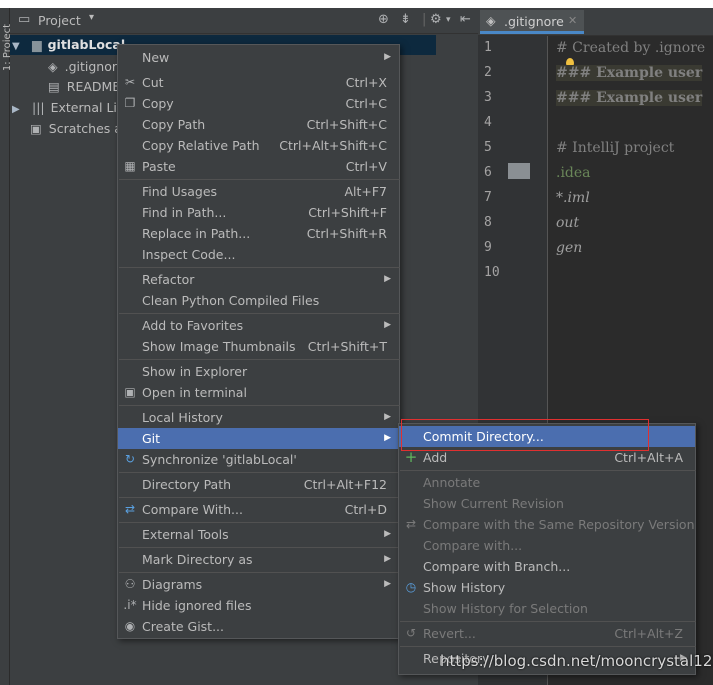 Image resolution: width=713 pixels, height=685 pixels. What do you see at coordinates (258, 166) in the screenshot?
I see `menu-item-paste: ▦ Paste Ctrl+V` at bounding box center [258, 166].